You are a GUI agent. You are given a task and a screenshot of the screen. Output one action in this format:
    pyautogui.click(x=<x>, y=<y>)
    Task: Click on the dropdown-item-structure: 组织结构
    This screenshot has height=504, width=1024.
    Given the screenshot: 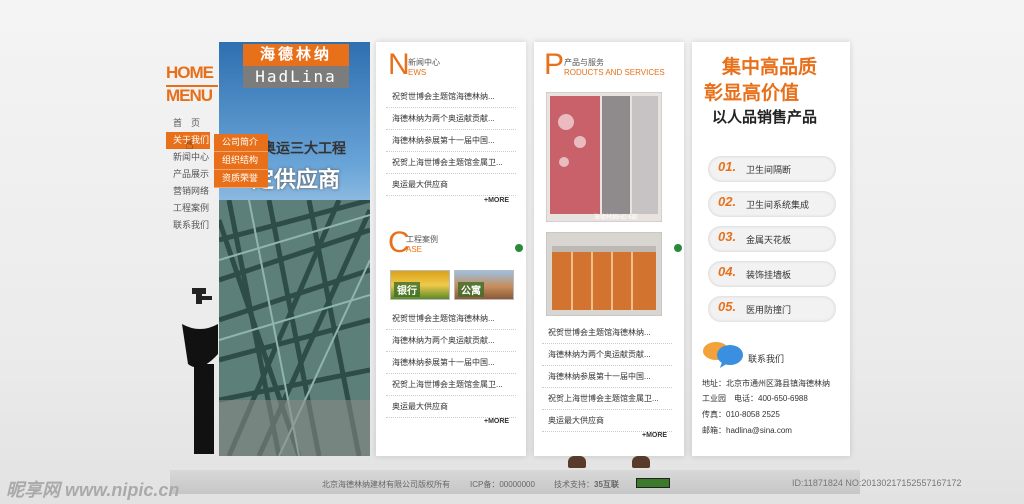 What is the action you would take?
    pyautogui.click(x=241, y=161)
    